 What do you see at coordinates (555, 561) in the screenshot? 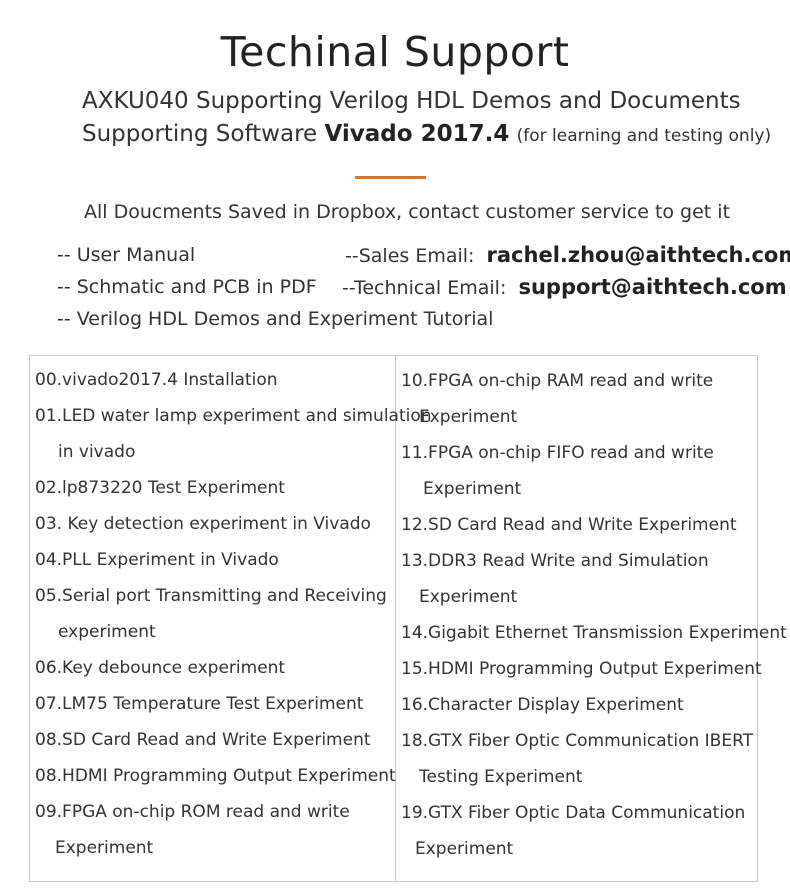
I see `list-item: 13.DDR3 Read Write and Simulation` at bounding box center [555, 561].